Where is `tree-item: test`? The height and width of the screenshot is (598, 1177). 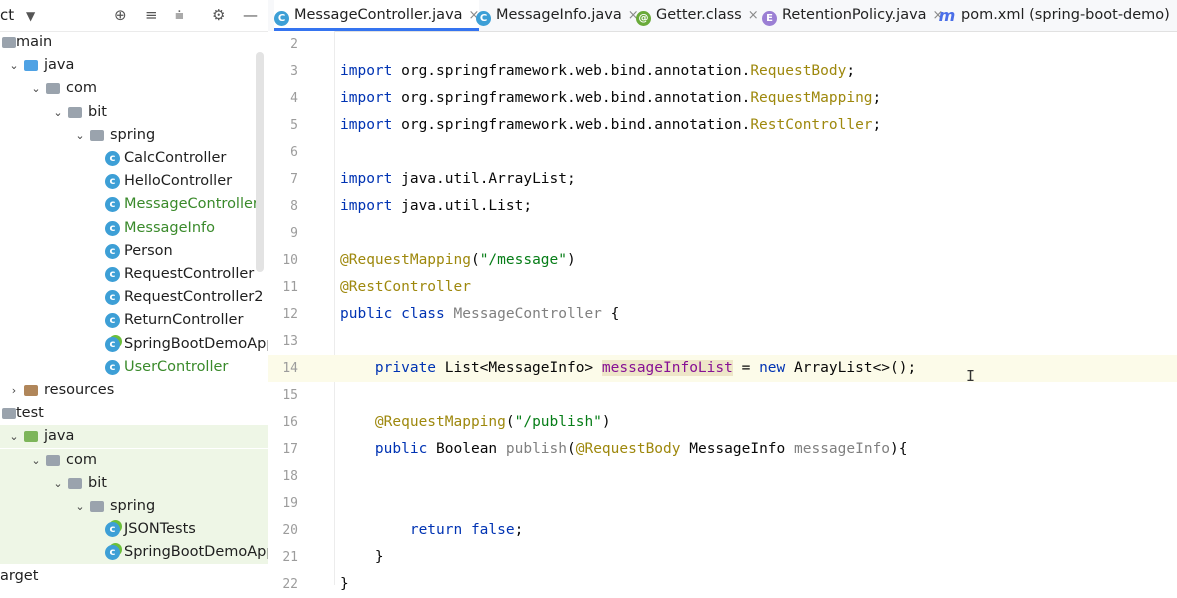 tree-item: test is located at coordinates (134, 413).